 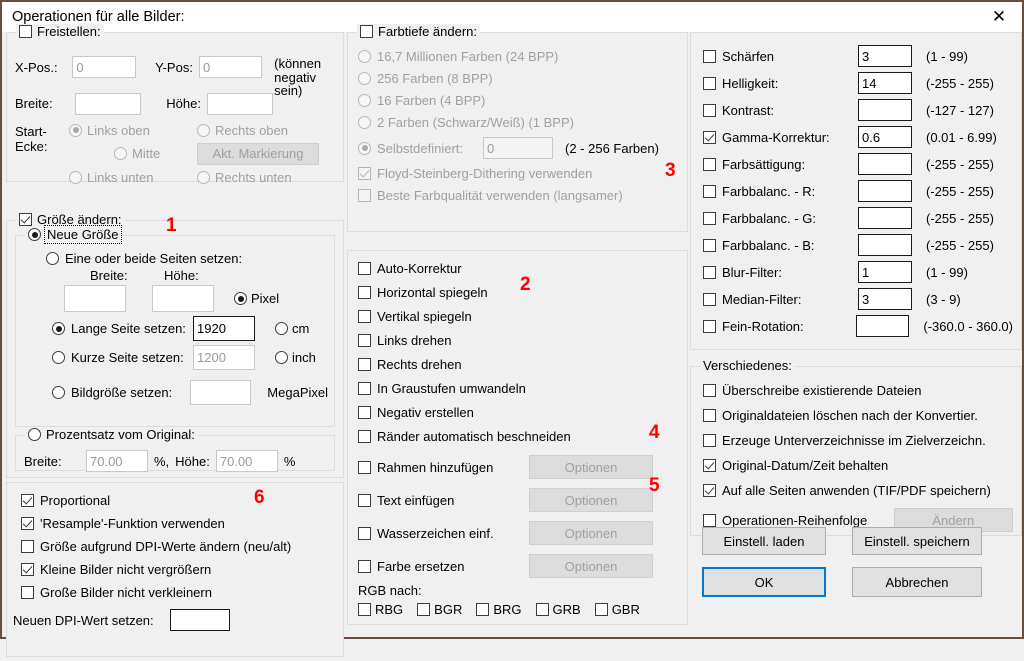 What do you see at coordinates (58, 357) in the screenshot?
I see `short-side-radio` at bounding box center [58, 357].